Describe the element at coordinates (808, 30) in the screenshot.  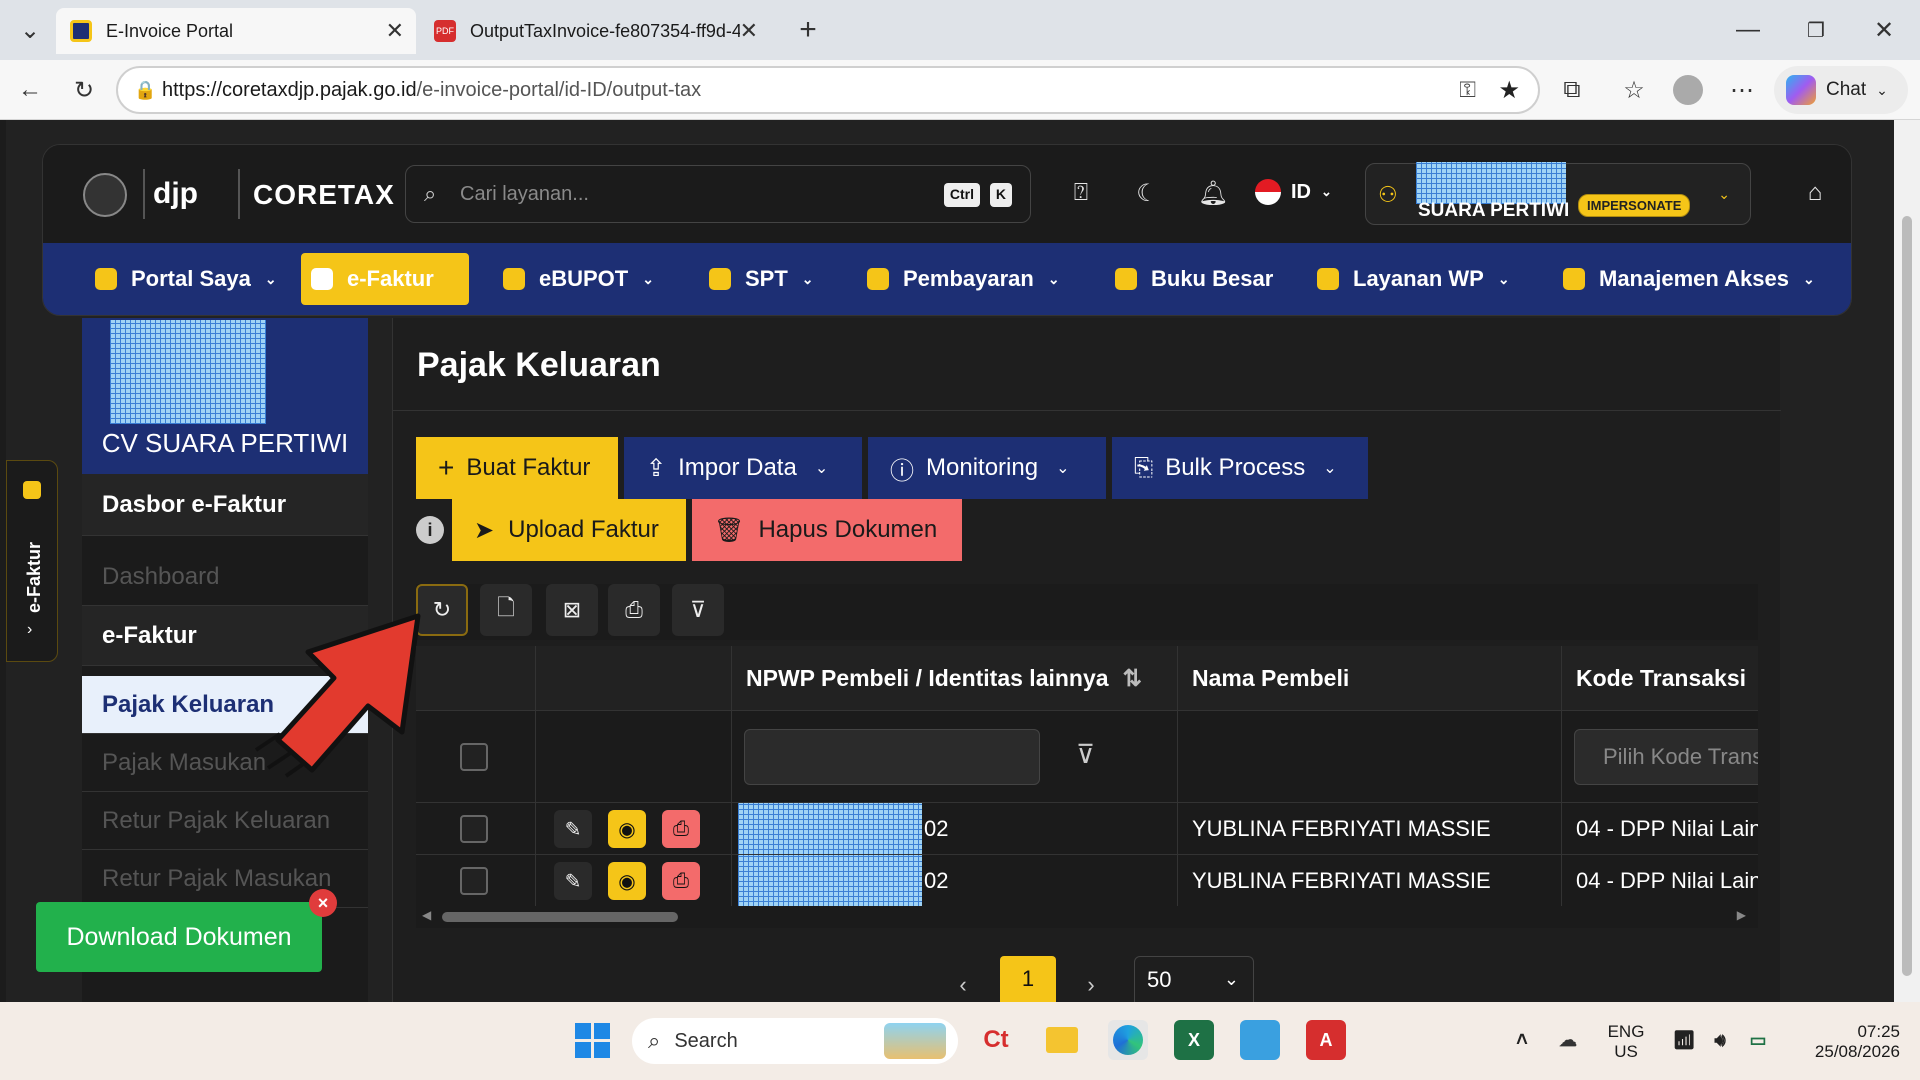
I see `new-tab-icon: +` at that location.